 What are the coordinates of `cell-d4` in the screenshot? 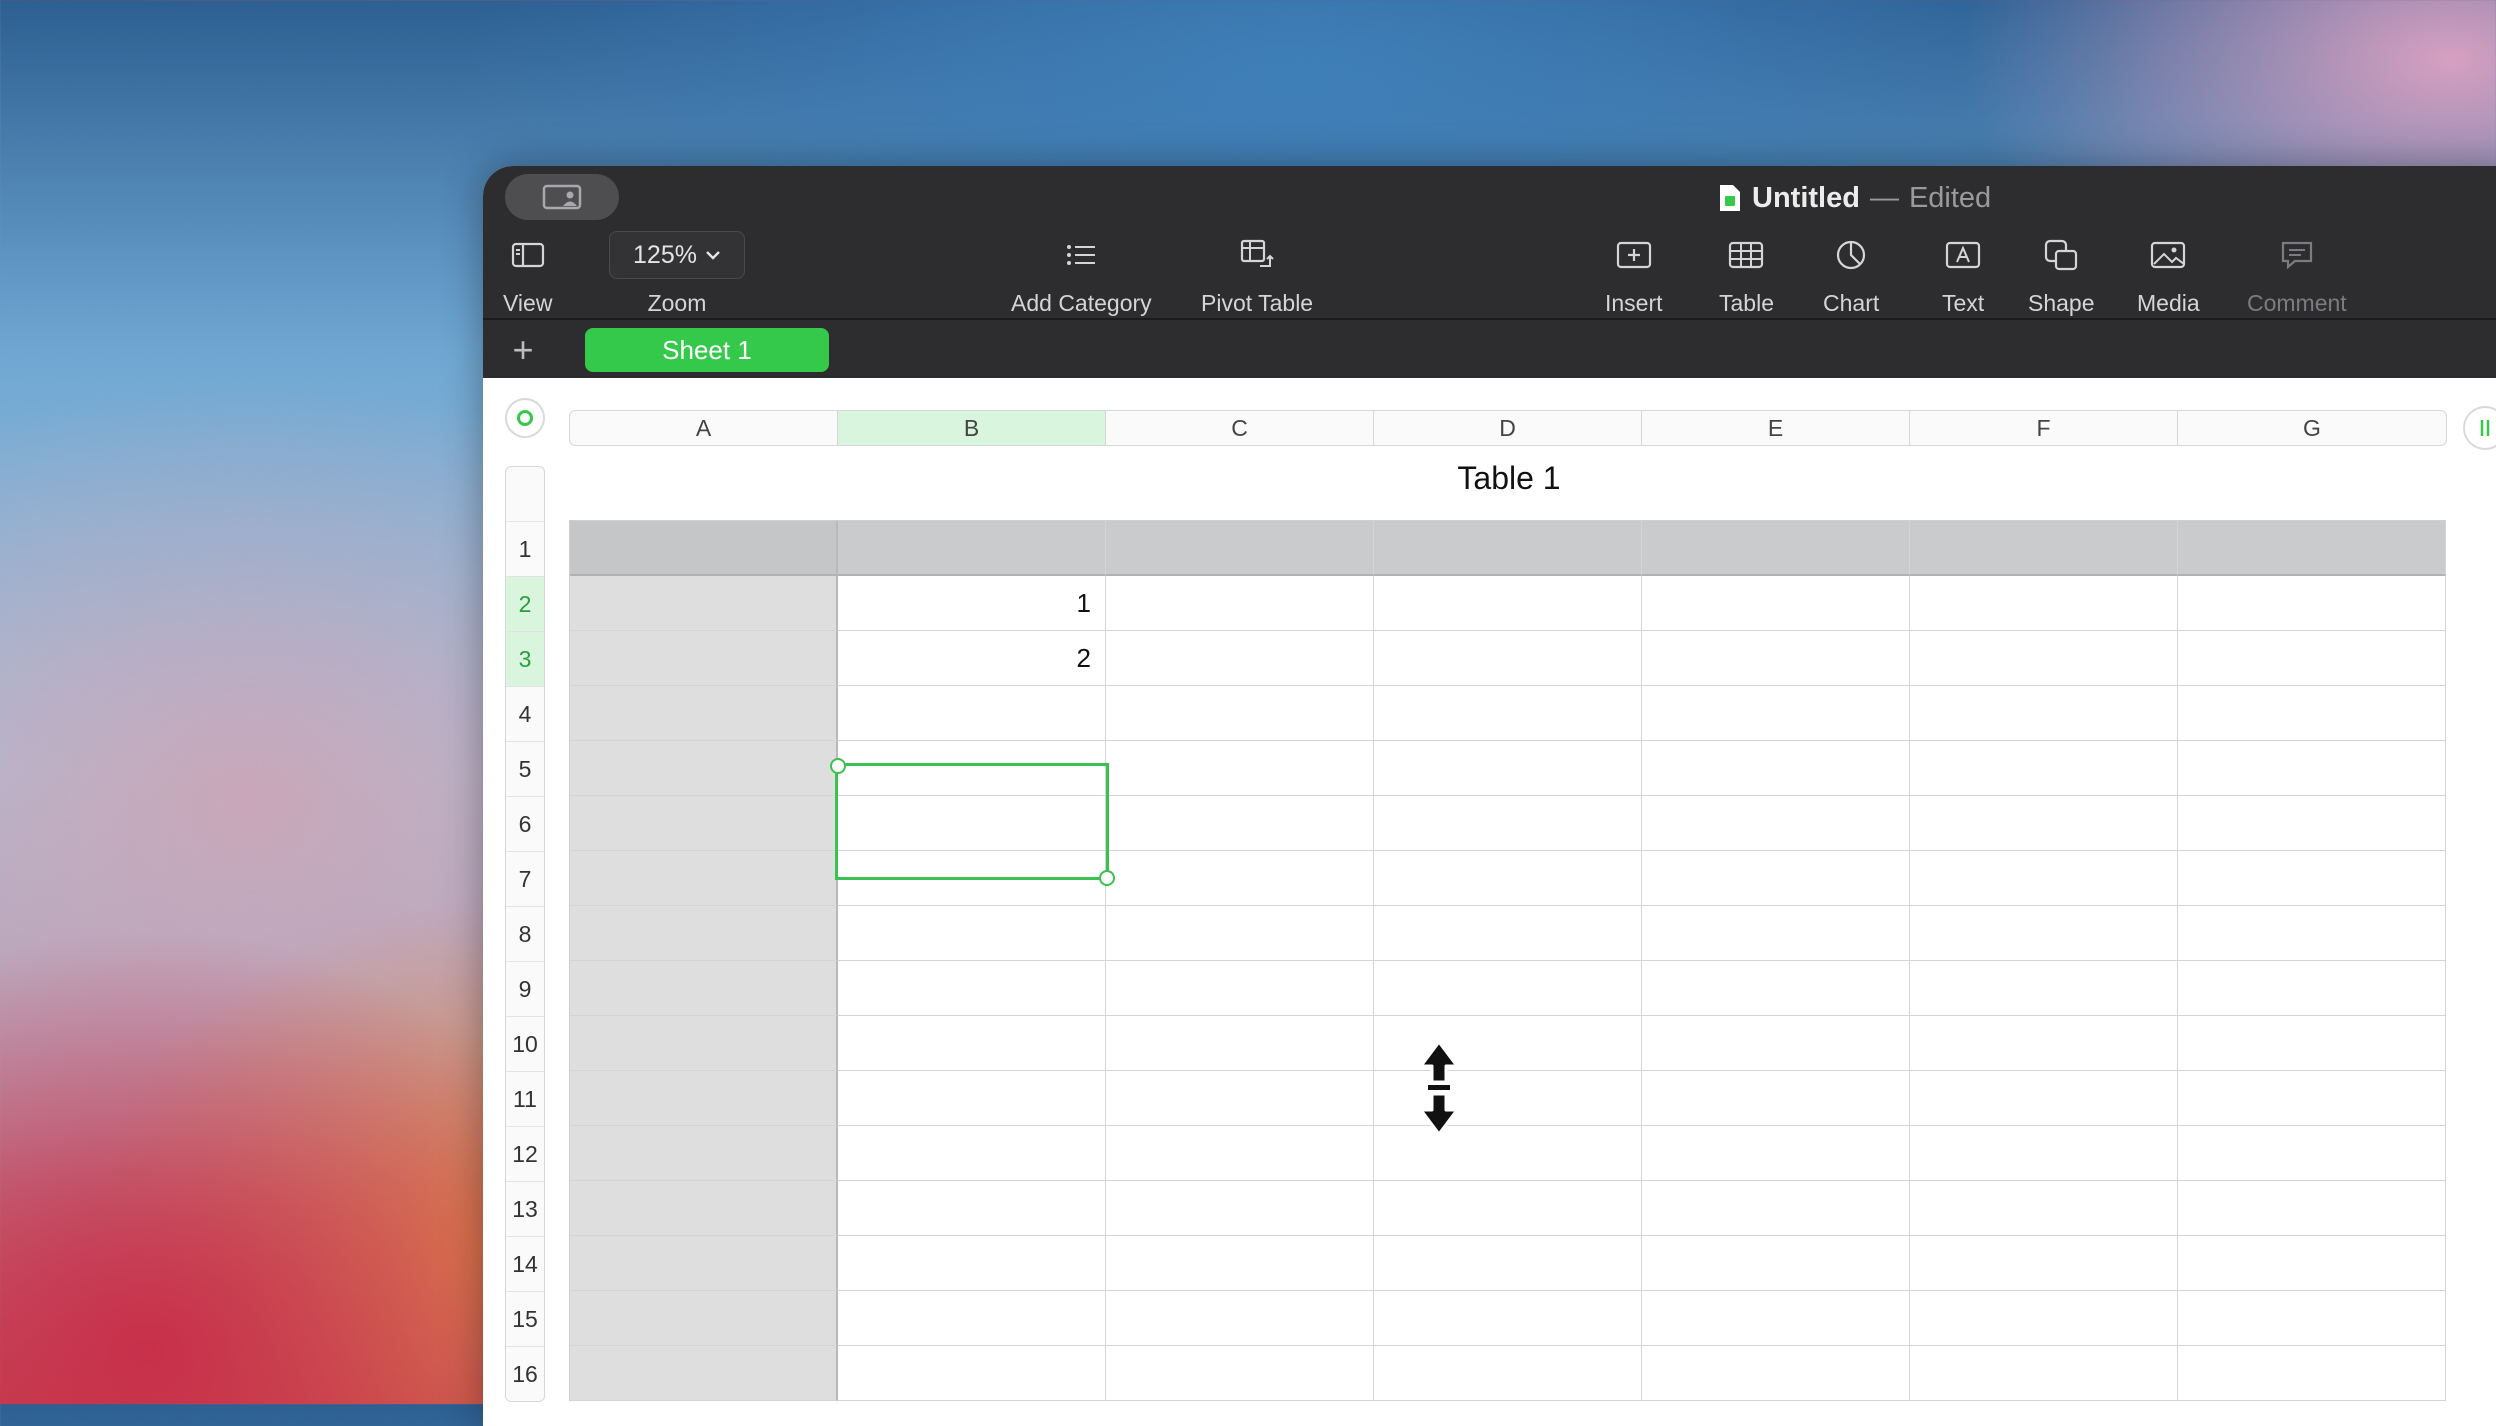 It's located at (1508, 713).